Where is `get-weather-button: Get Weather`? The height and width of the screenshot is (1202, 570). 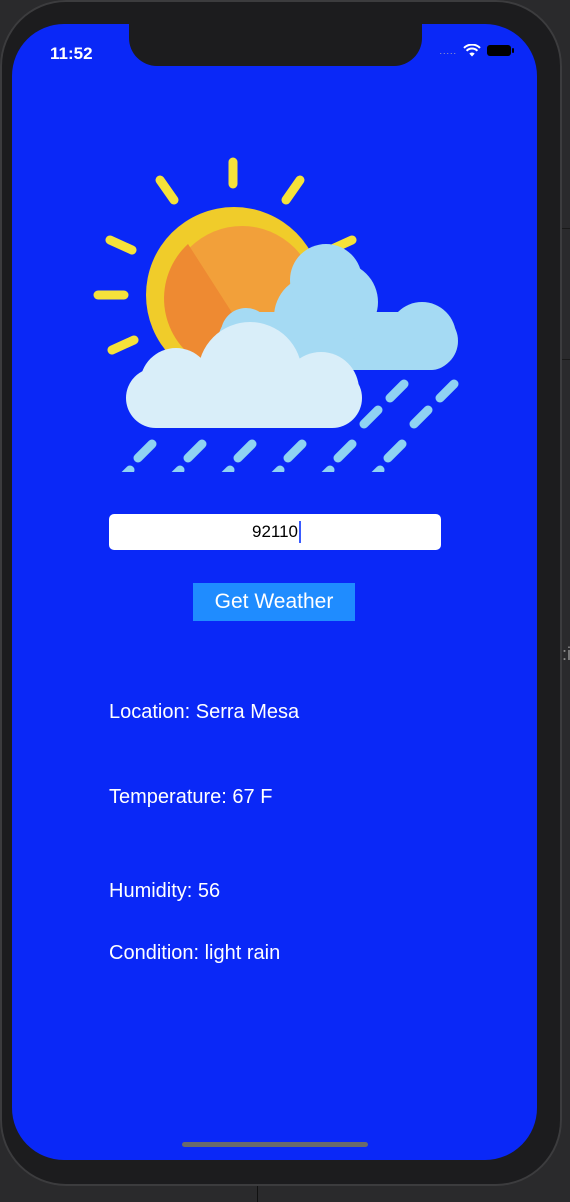 get-weather-button: Get Weather is located at coordinates (274, 602).